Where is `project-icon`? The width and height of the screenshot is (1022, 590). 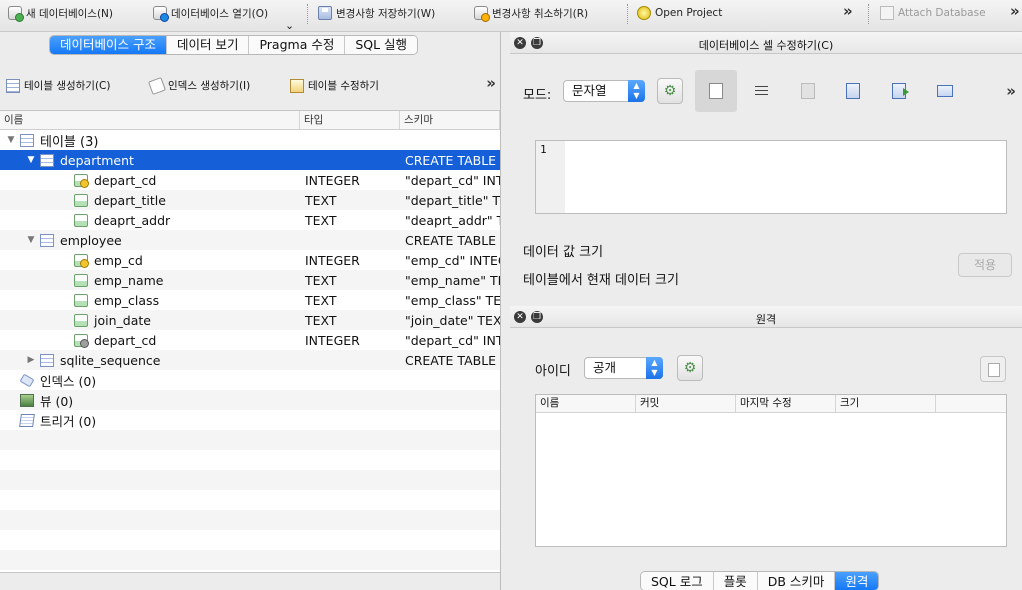
project-icon is located at coordinates (644, 13).